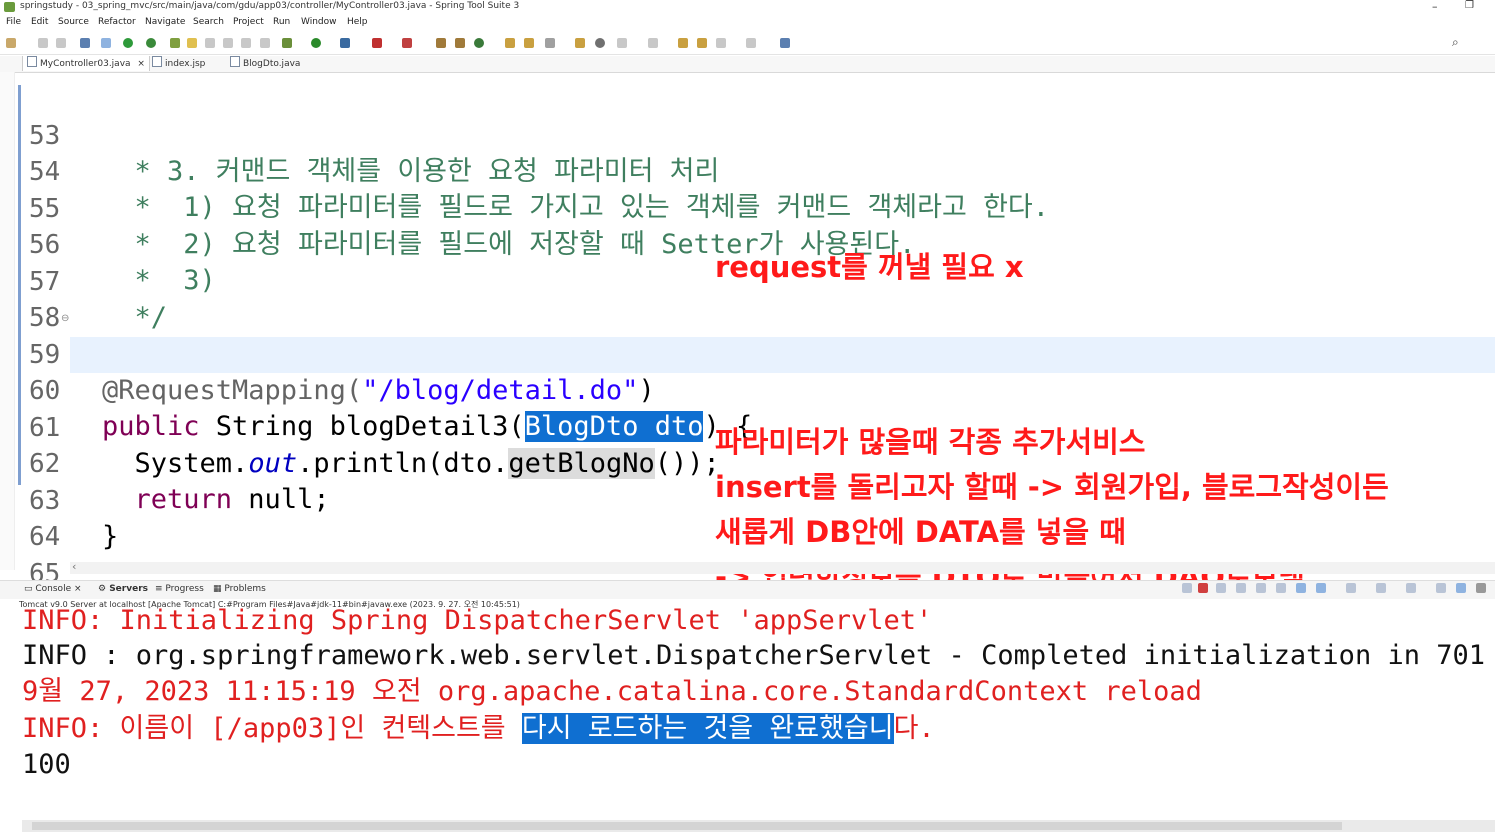 Image resolution: width=1495 pixels, height=832 pixels. I want to click on console-horizontal-scrollbar, so click(758, 826).